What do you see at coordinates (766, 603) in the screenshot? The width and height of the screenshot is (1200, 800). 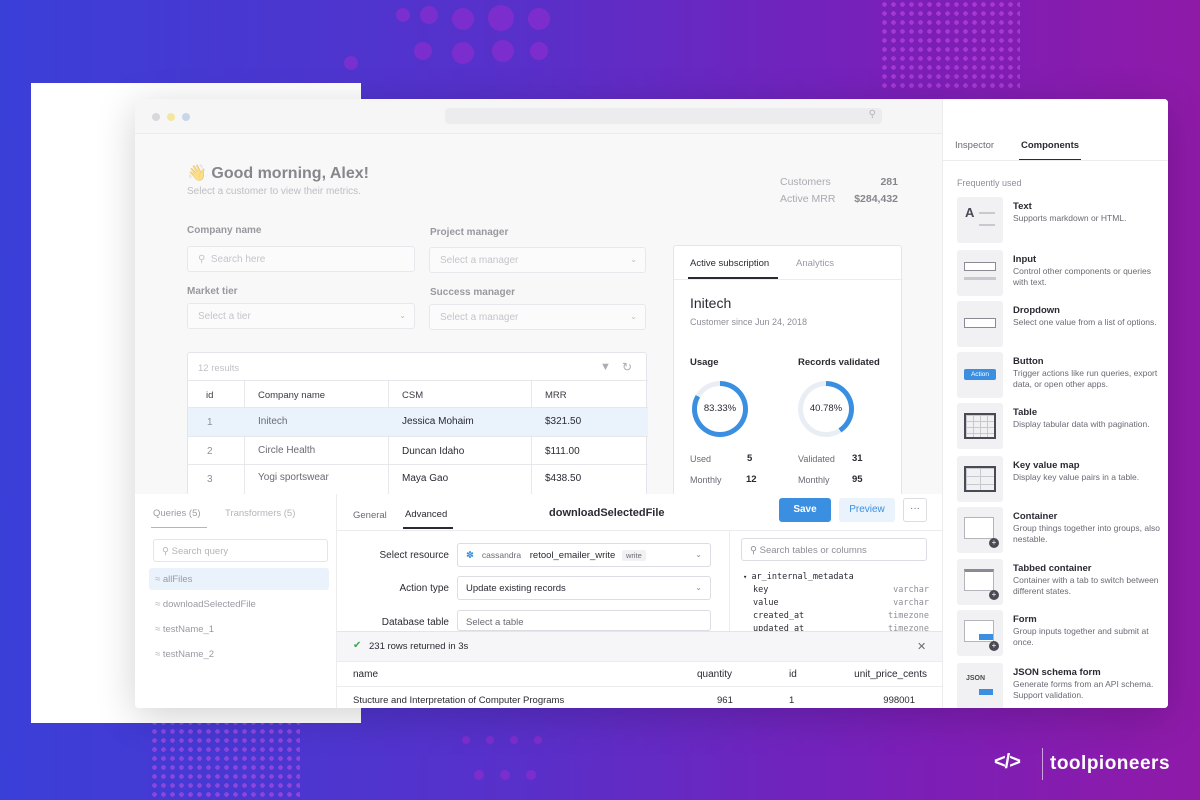 I see `schema-column-name: value` at bounding box center [766, 603].